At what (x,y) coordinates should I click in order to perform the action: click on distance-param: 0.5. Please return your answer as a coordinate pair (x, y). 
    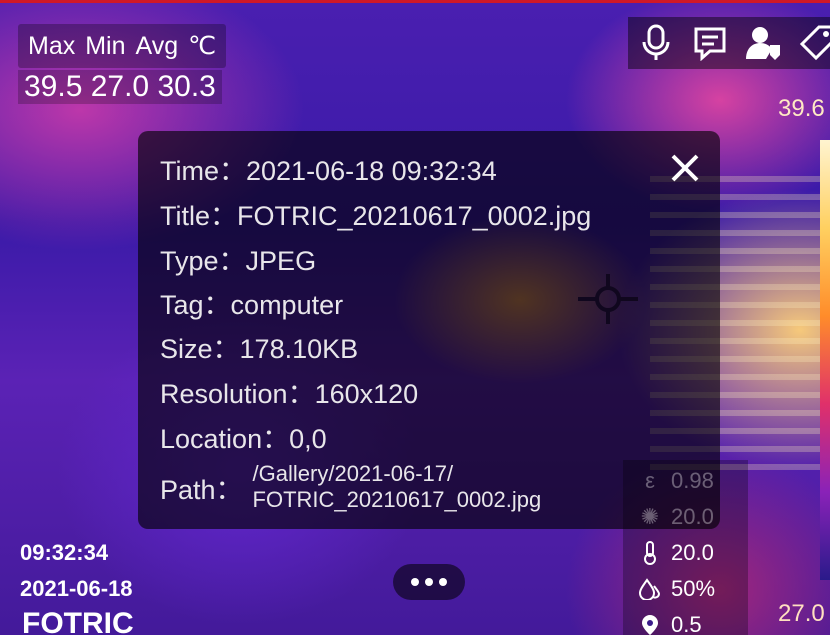
    Looking at the image, I should click on (670, 625).